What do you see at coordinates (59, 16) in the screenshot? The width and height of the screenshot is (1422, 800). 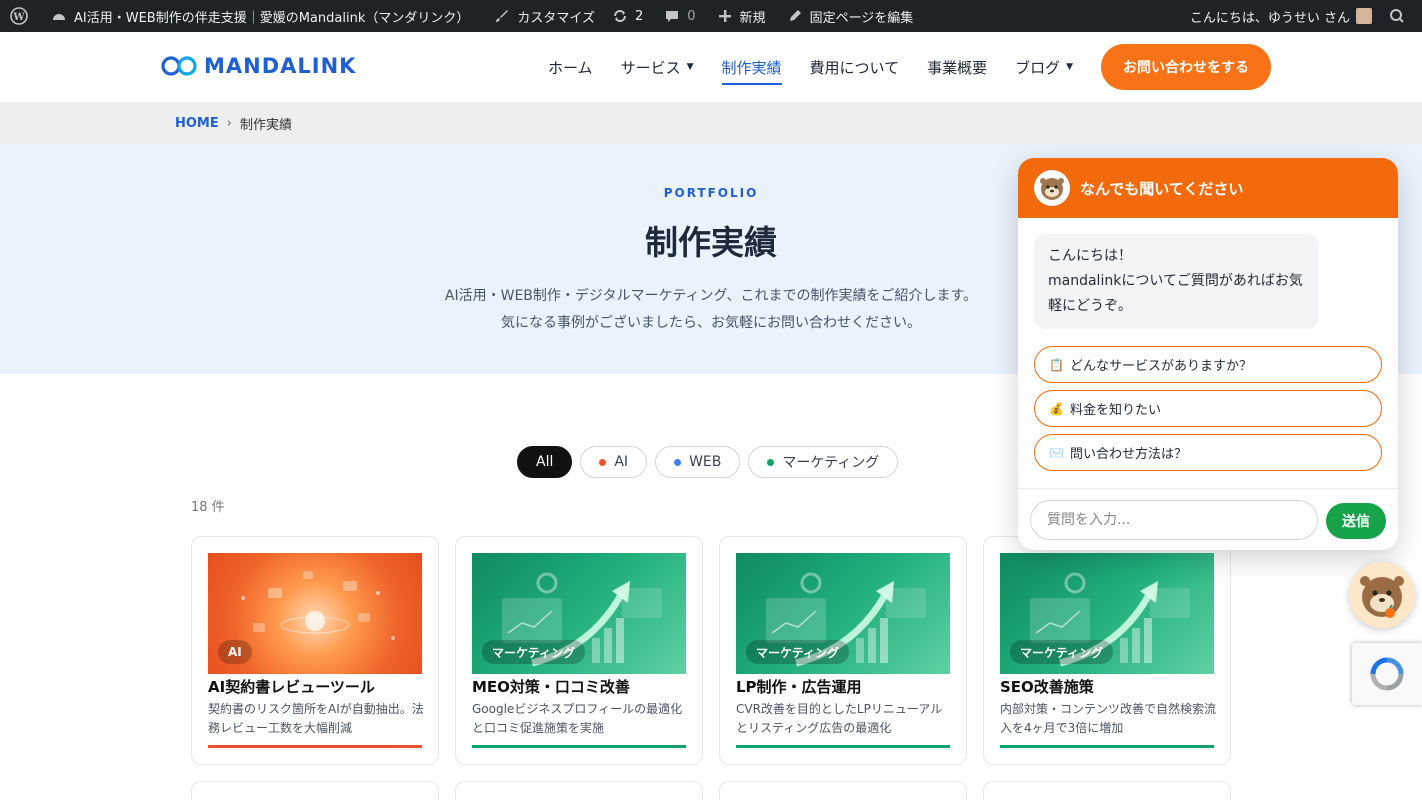 I see `dashboard-icon` at bounding box center [59, 16].